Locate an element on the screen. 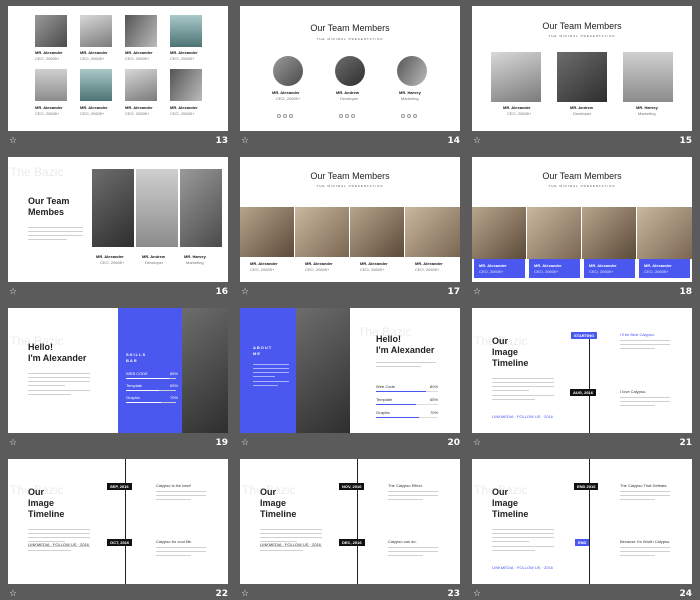  skill-label: Graphic is located at coordinates (133, 397).